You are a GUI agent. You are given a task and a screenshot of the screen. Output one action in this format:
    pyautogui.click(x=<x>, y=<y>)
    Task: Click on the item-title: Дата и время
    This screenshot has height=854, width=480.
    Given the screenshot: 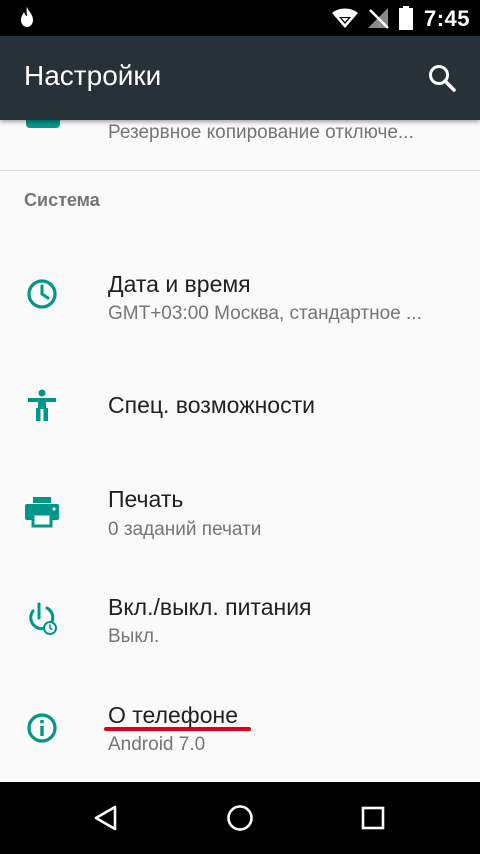 What is the action you would take?
    pyautogui.click(x=179, y=284)
    